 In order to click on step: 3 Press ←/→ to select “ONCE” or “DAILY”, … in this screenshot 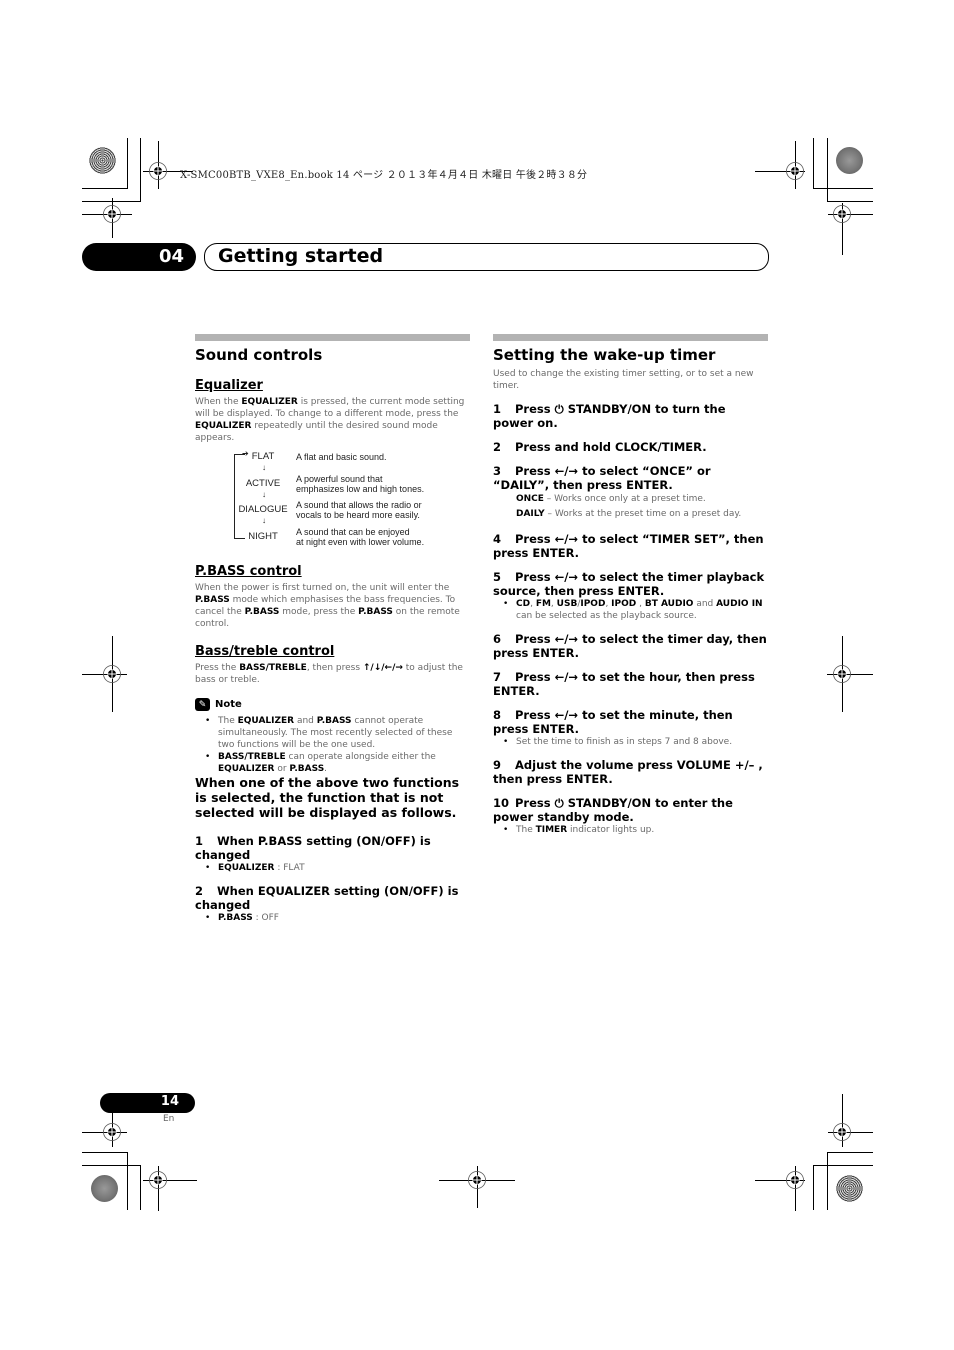, I will do `click(630, 478)`.